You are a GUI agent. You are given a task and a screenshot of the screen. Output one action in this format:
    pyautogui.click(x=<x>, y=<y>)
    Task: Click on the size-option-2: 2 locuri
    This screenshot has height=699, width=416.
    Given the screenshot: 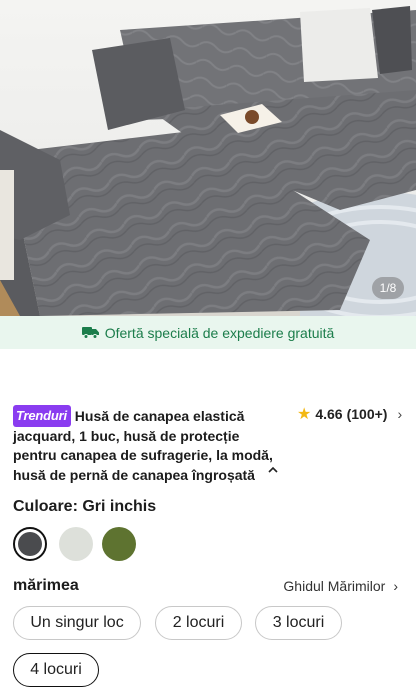 What is the action you would take?
    pyautogui.click(x=198, y=623)
    